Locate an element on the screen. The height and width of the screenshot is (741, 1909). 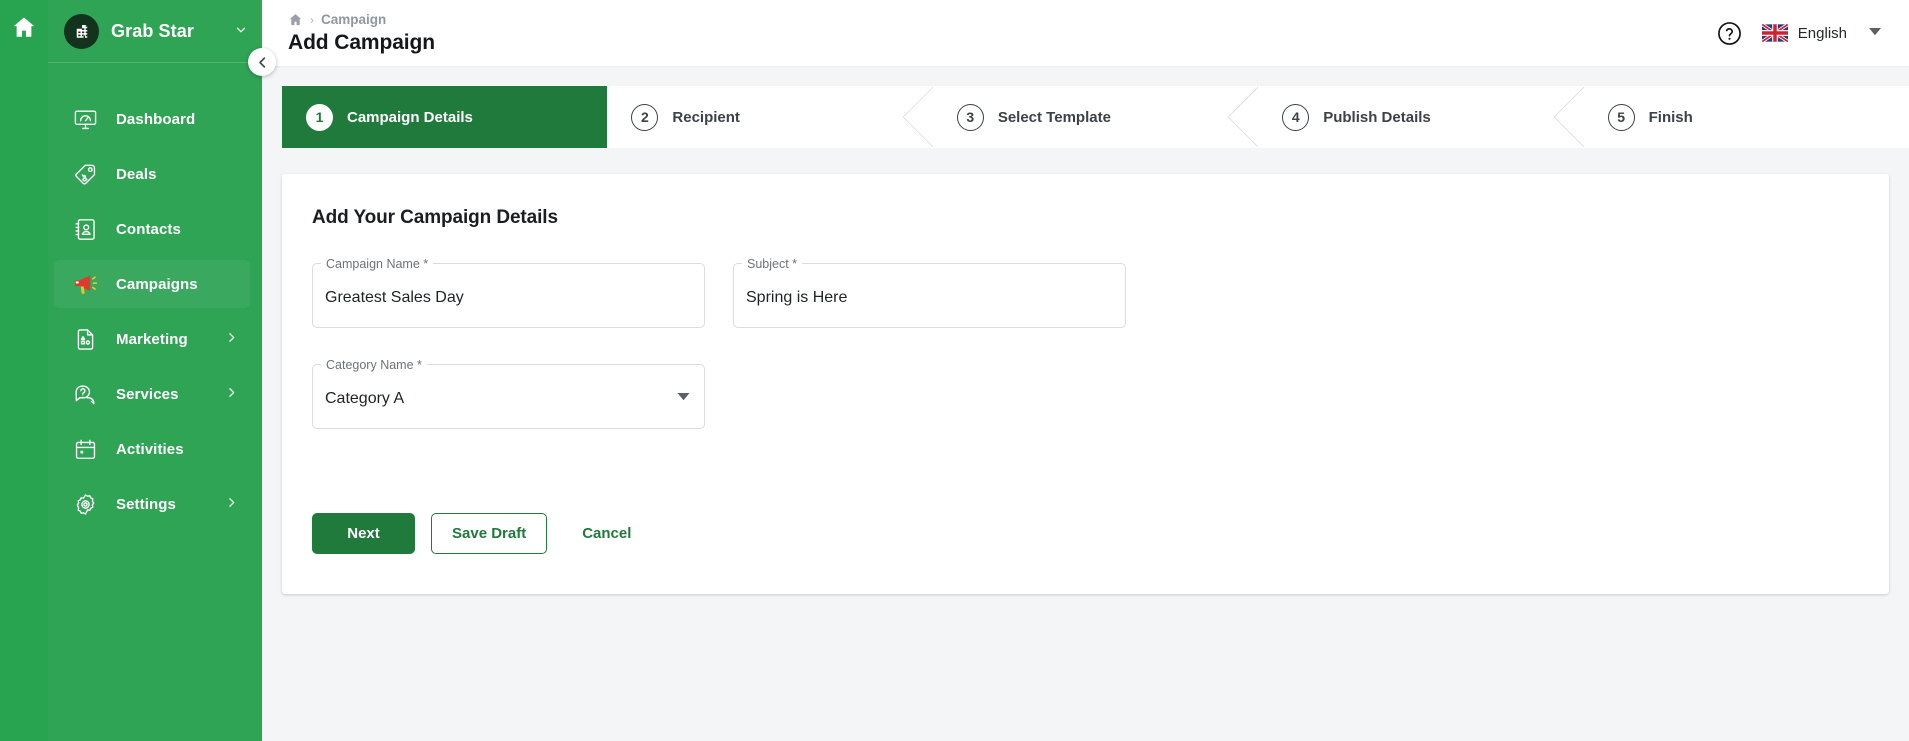
step-finish: 5 Finish is located at coordinates (1746, 117).